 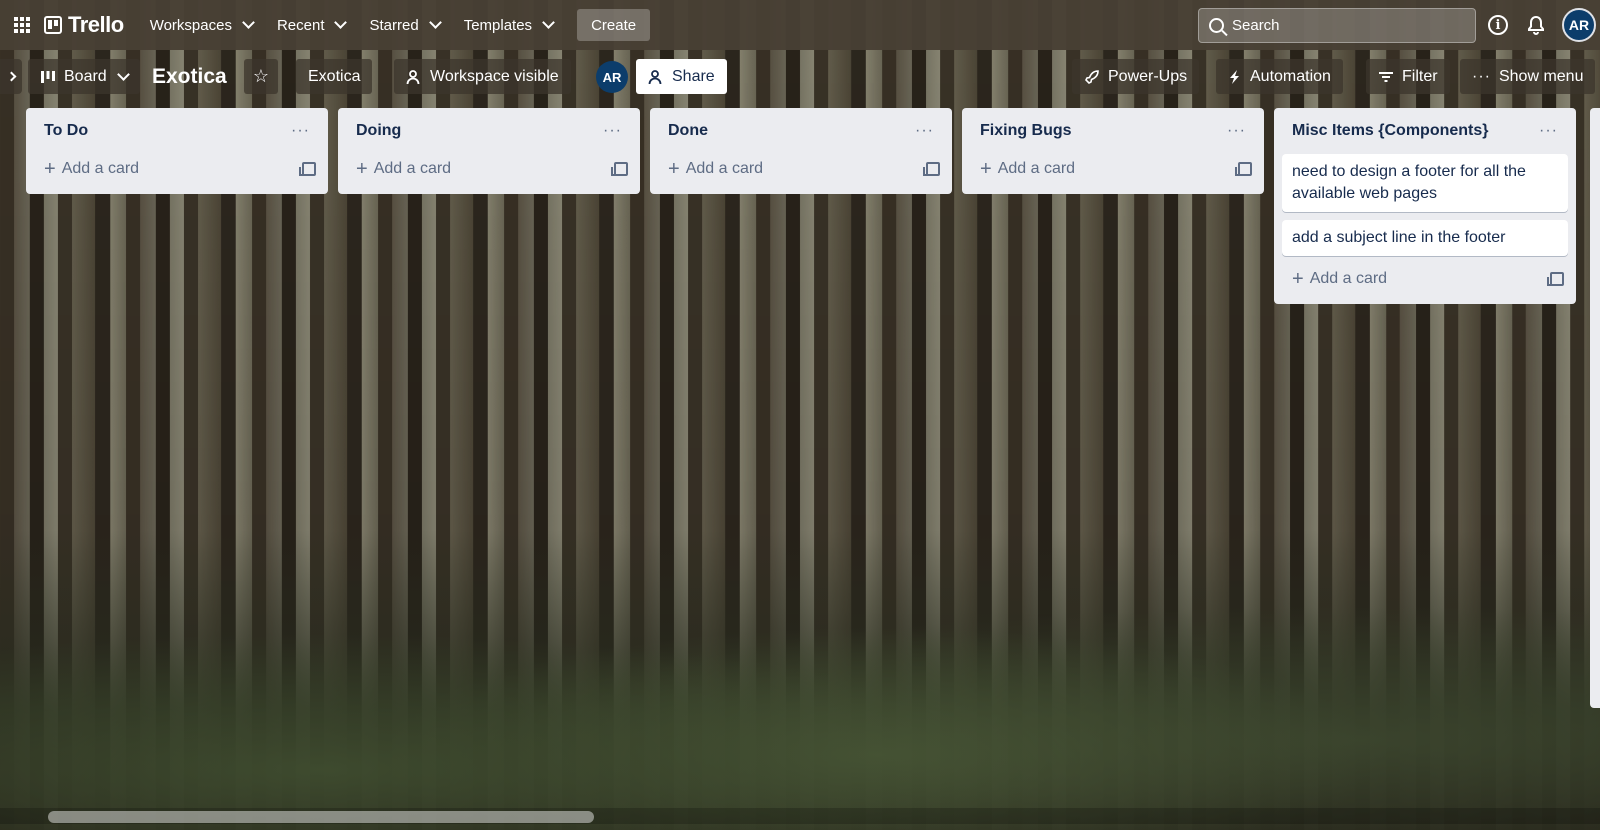 I want to click on list-done: Done ··· + Add a card, so click(x=801, y=151).